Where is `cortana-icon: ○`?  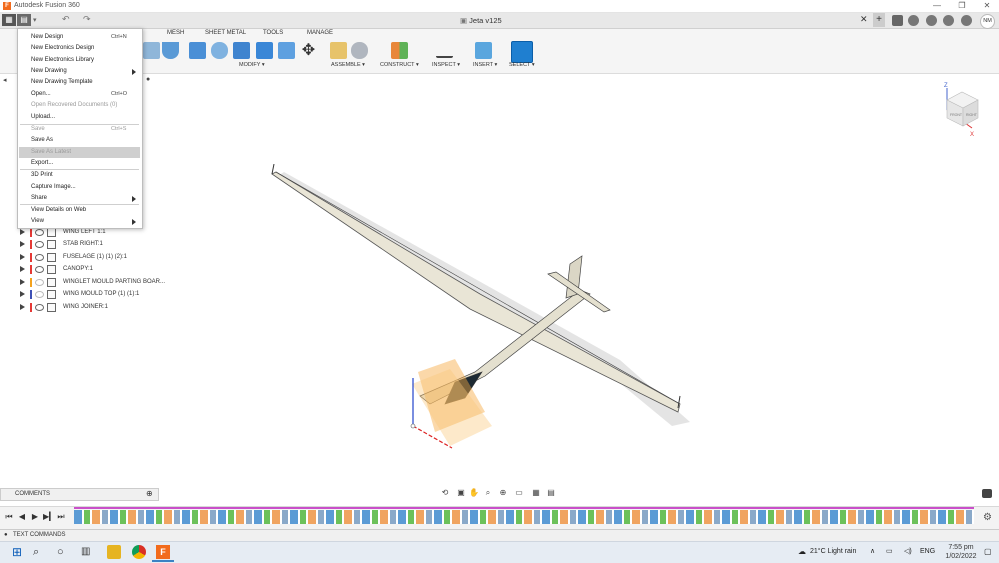
cortana-icon: ○ is located at coordinates (64, 552).